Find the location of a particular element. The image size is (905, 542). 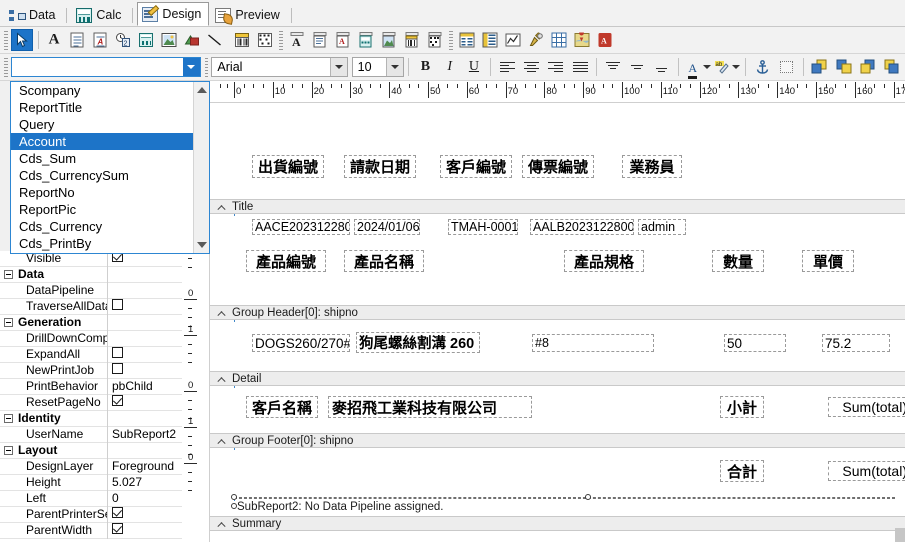

font-name-combo: Arial is located at coordinates (279, 67).